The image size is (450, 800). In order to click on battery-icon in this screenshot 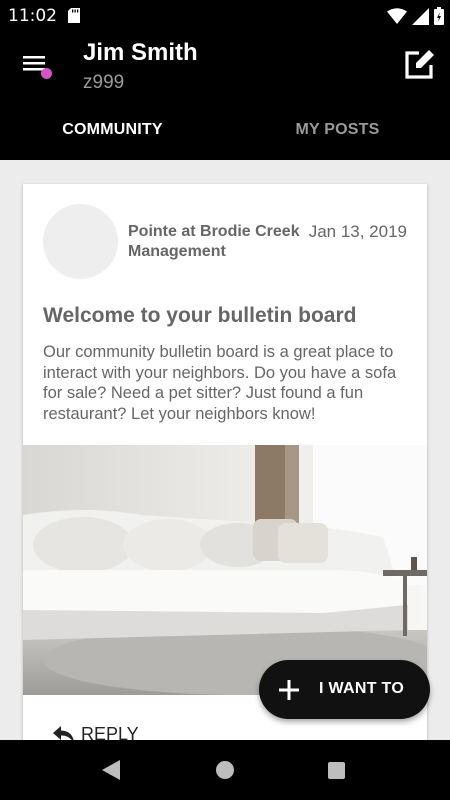, I will do `click(439, 16)`.